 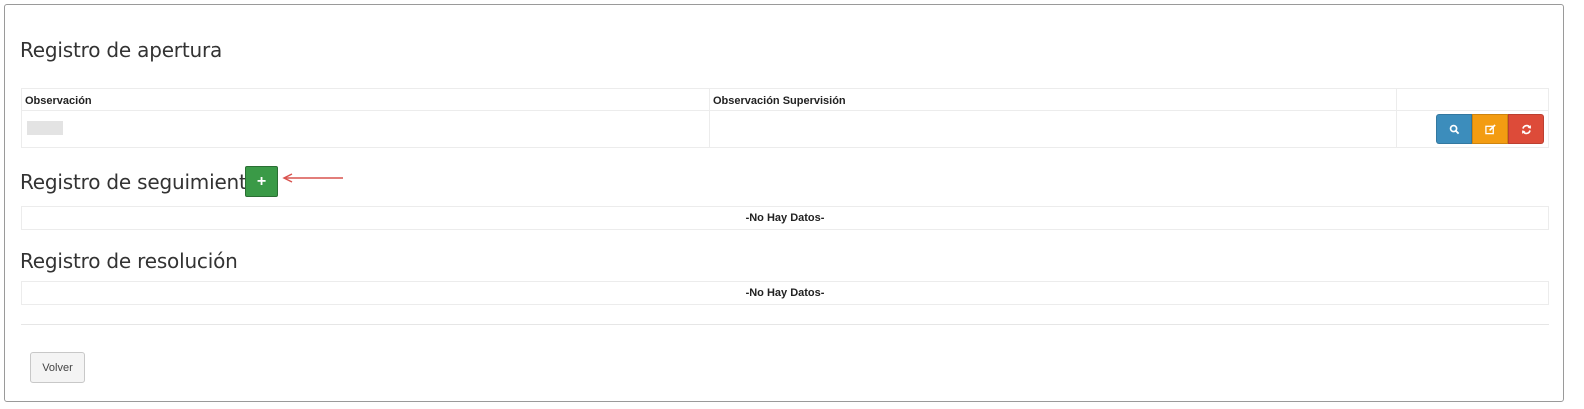 What do you see at coordinates (139, 182) in the screenshot?
I see `seguimiento-title: Registro de seguimiento` at bounding box center [139, 182].